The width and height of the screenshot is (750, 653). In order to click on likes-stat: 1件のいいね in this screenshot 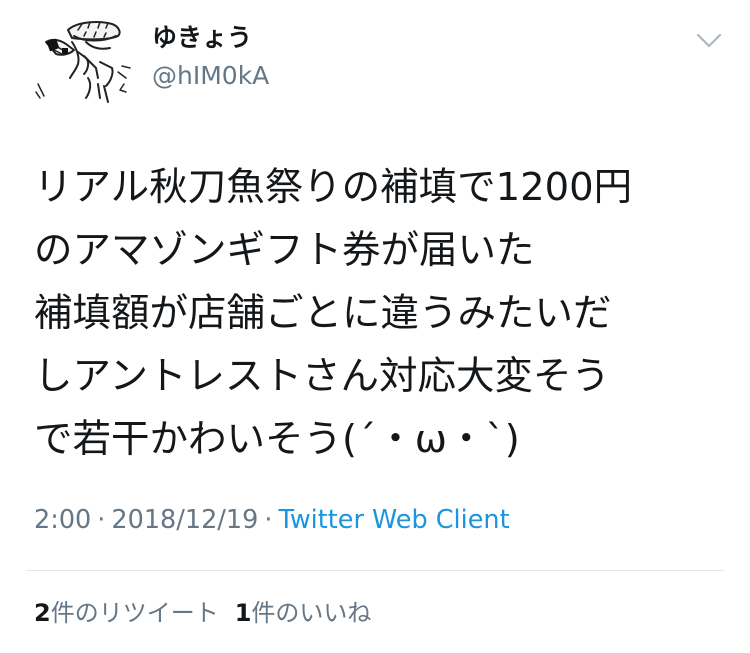, I will do `click(303, 613)`.